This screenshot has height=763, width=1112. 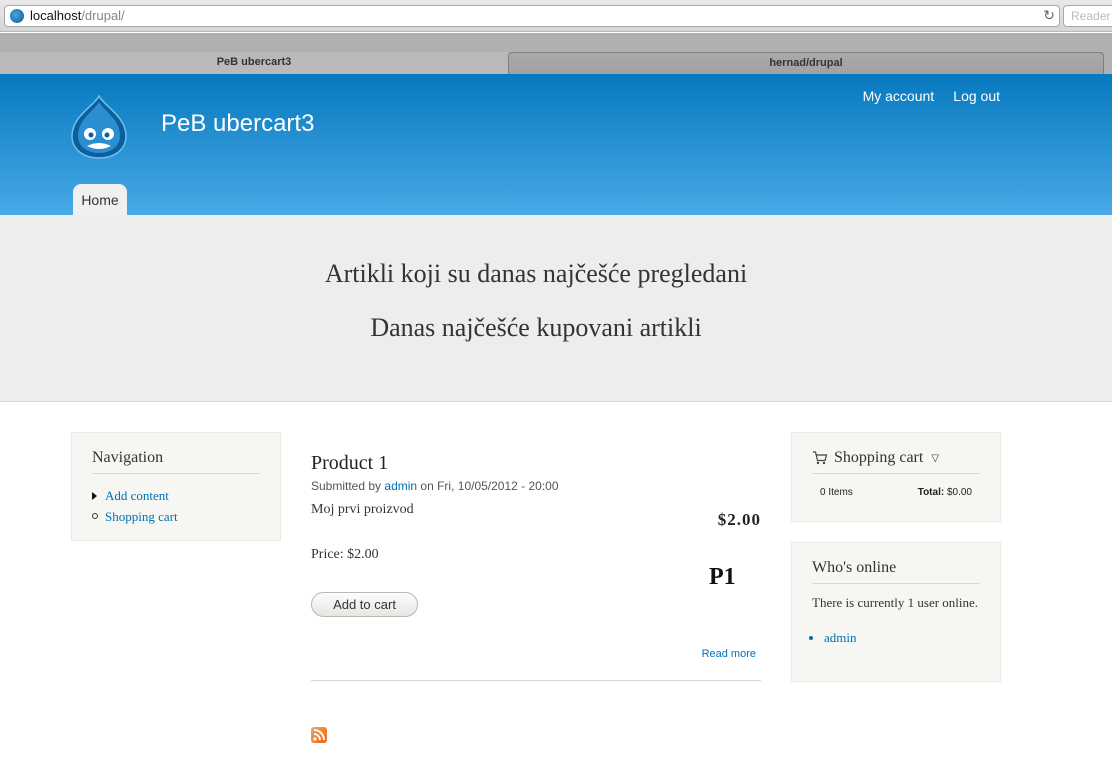 I want to click on leaf-bullet-icon, so click(x=95, y=516).